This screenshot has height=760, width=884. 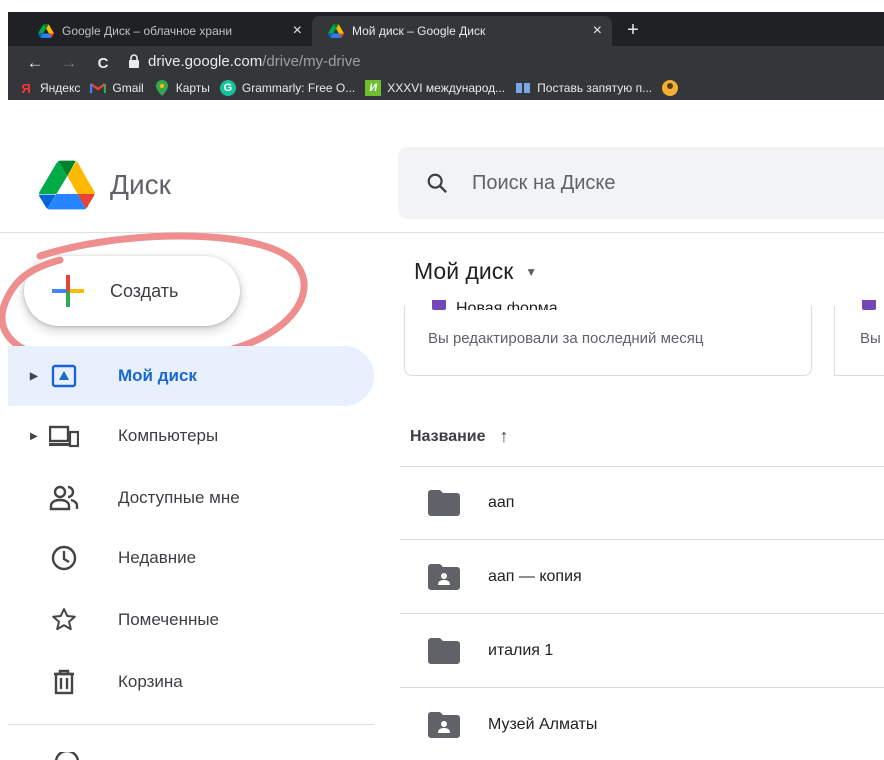 I want to click on file-row: аап, so click(x=642, y=503).